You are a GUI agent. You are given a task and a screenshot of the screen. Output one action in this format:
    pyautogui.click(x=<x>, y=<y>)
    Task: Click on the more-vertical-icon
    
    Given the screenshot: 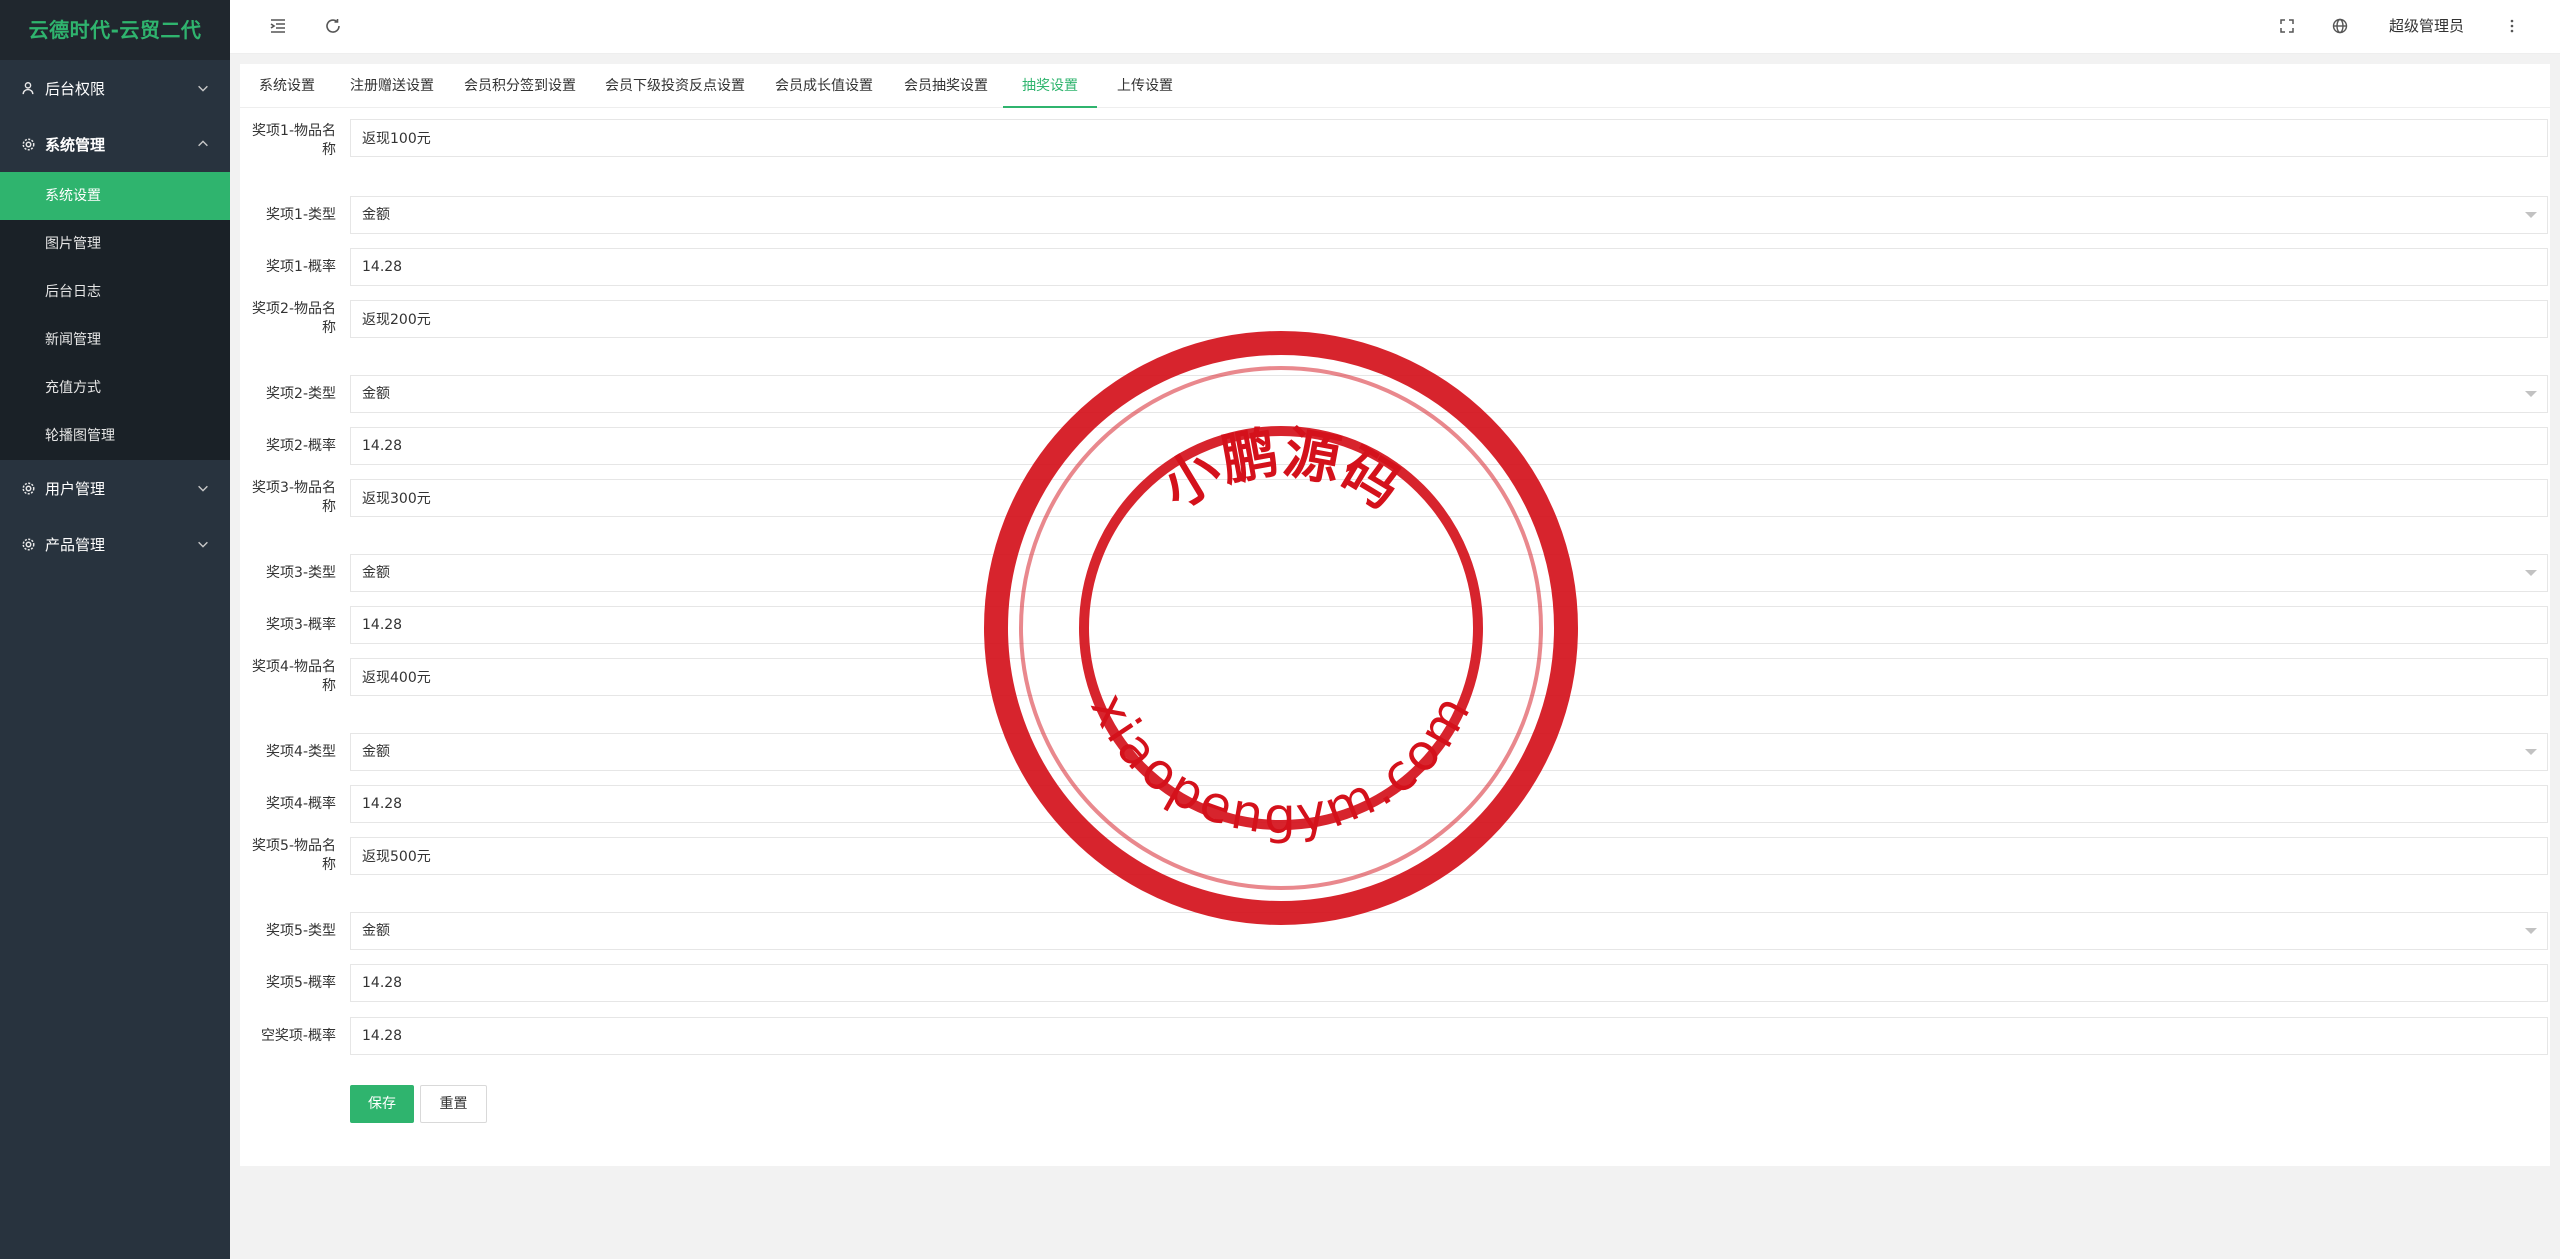 What is the action you would take?
    pyautogui.click(x=2512, y=26)
    